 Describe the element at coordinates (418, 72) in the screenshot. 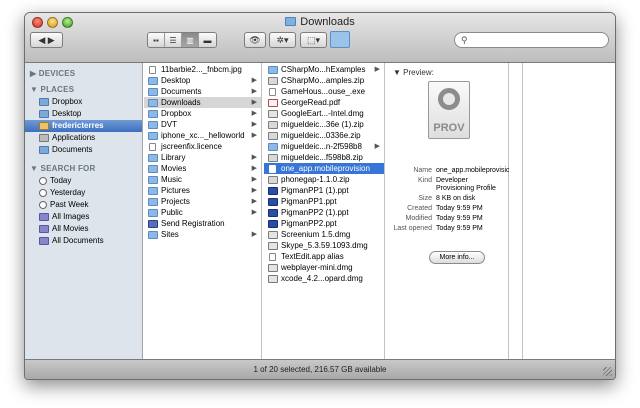

I see `preview-label: Preview:` at that location.